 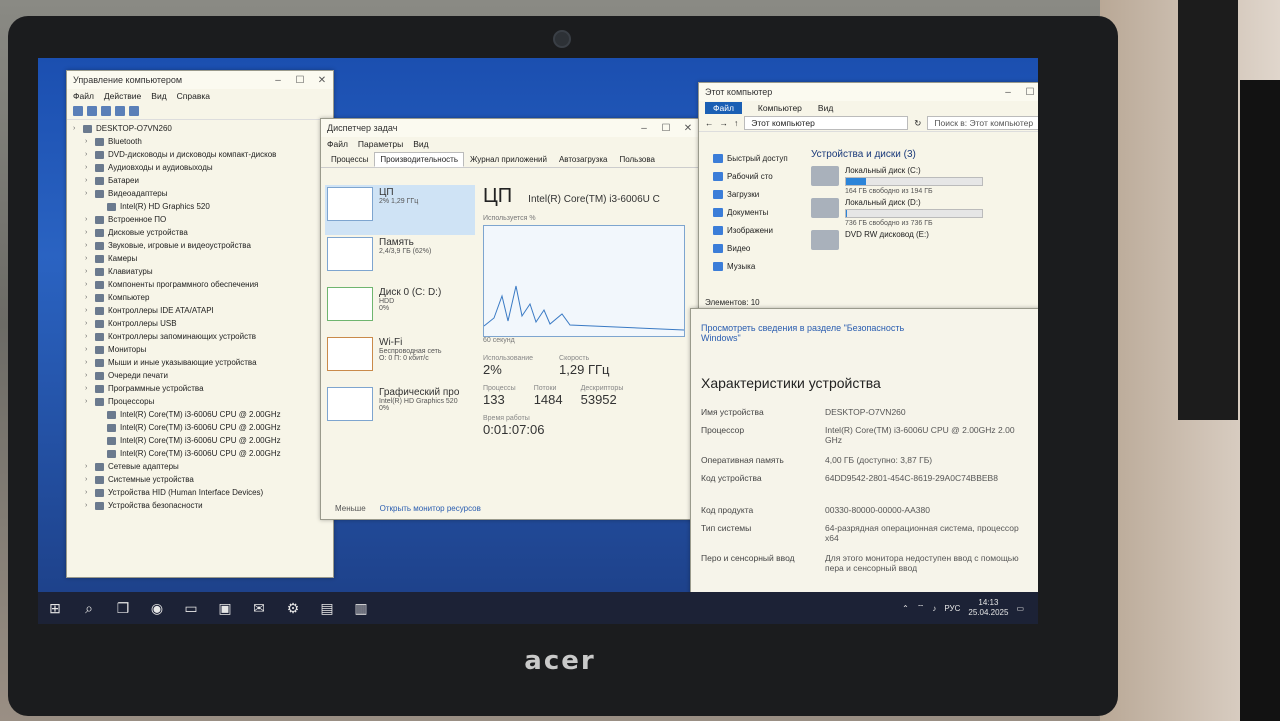 What do you see at coordinates (736, 123) in the screenshot?
I see `up-arrow-icon: ↑` at bounding box center [736, 123].